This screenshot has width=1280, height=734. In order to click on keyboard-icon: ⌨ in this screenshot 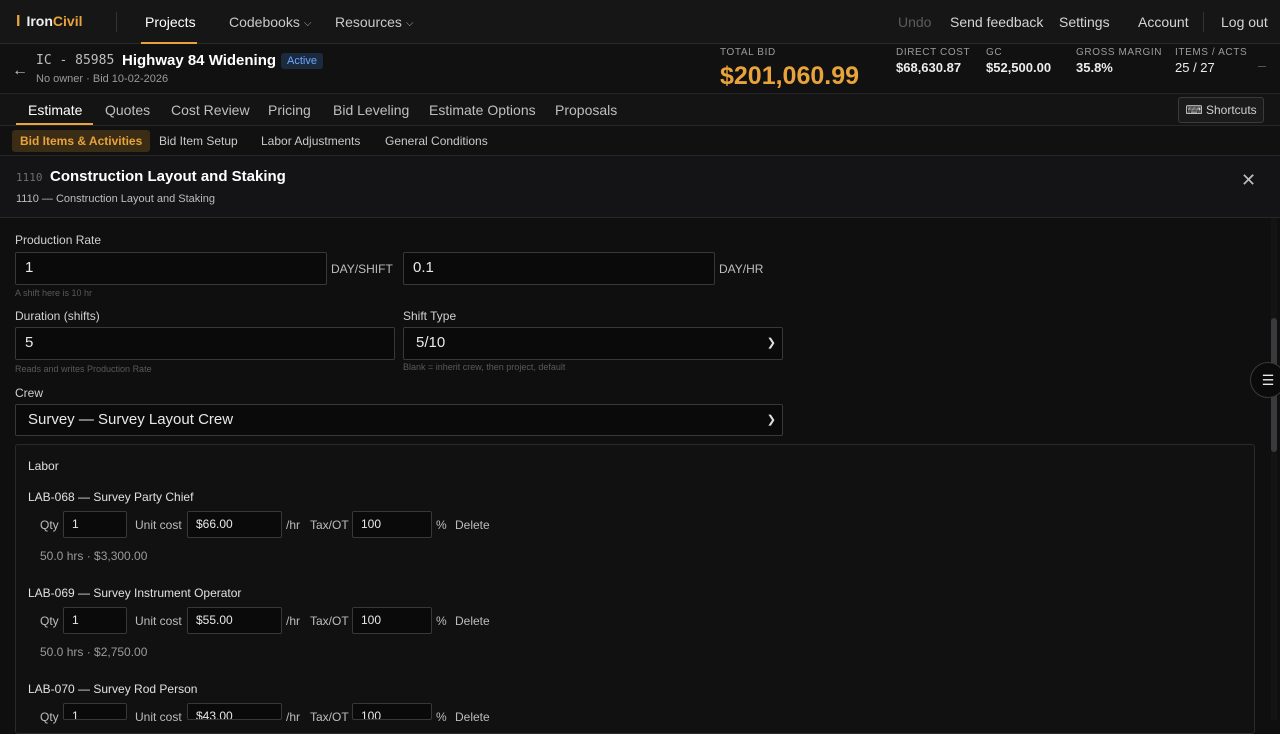, I will do `click(1194, 110)`.